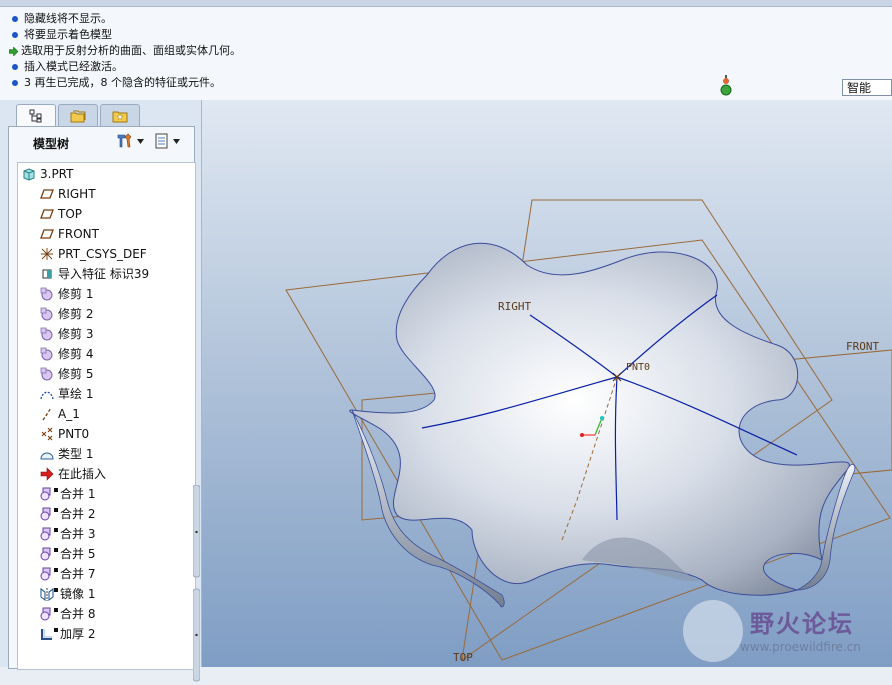 Image resolution: width=892 pixels, height=685 pixels. What do you see at coordinates (73, 66) in the screenshot?
I see `message-text: 插入模式已经激活。` at bounding box center [73, 66].